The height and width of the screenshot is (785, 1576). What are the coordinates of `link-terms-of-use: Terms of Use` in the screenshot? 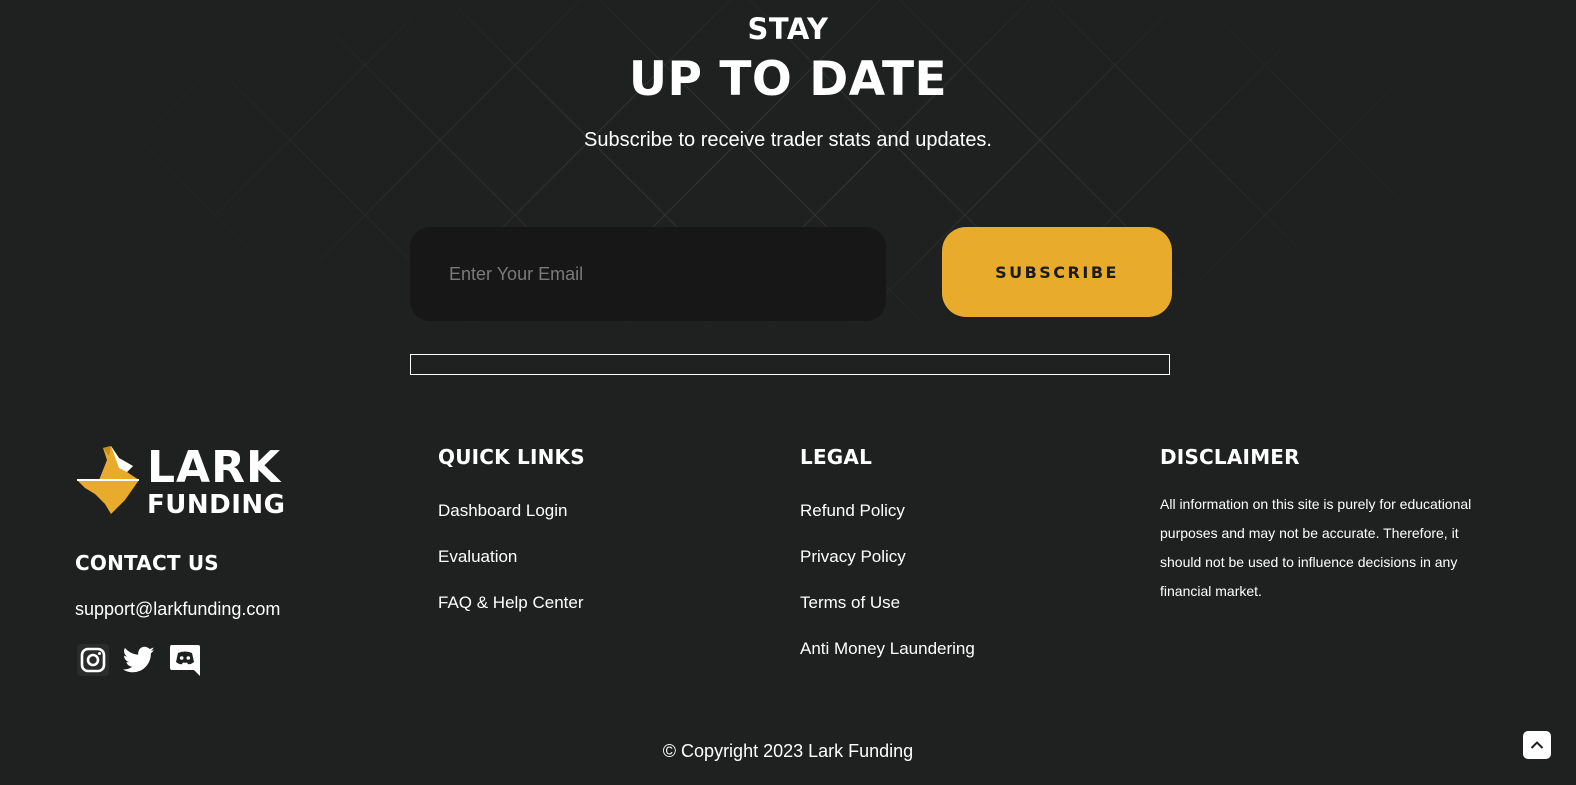 It's located at (850, 603).